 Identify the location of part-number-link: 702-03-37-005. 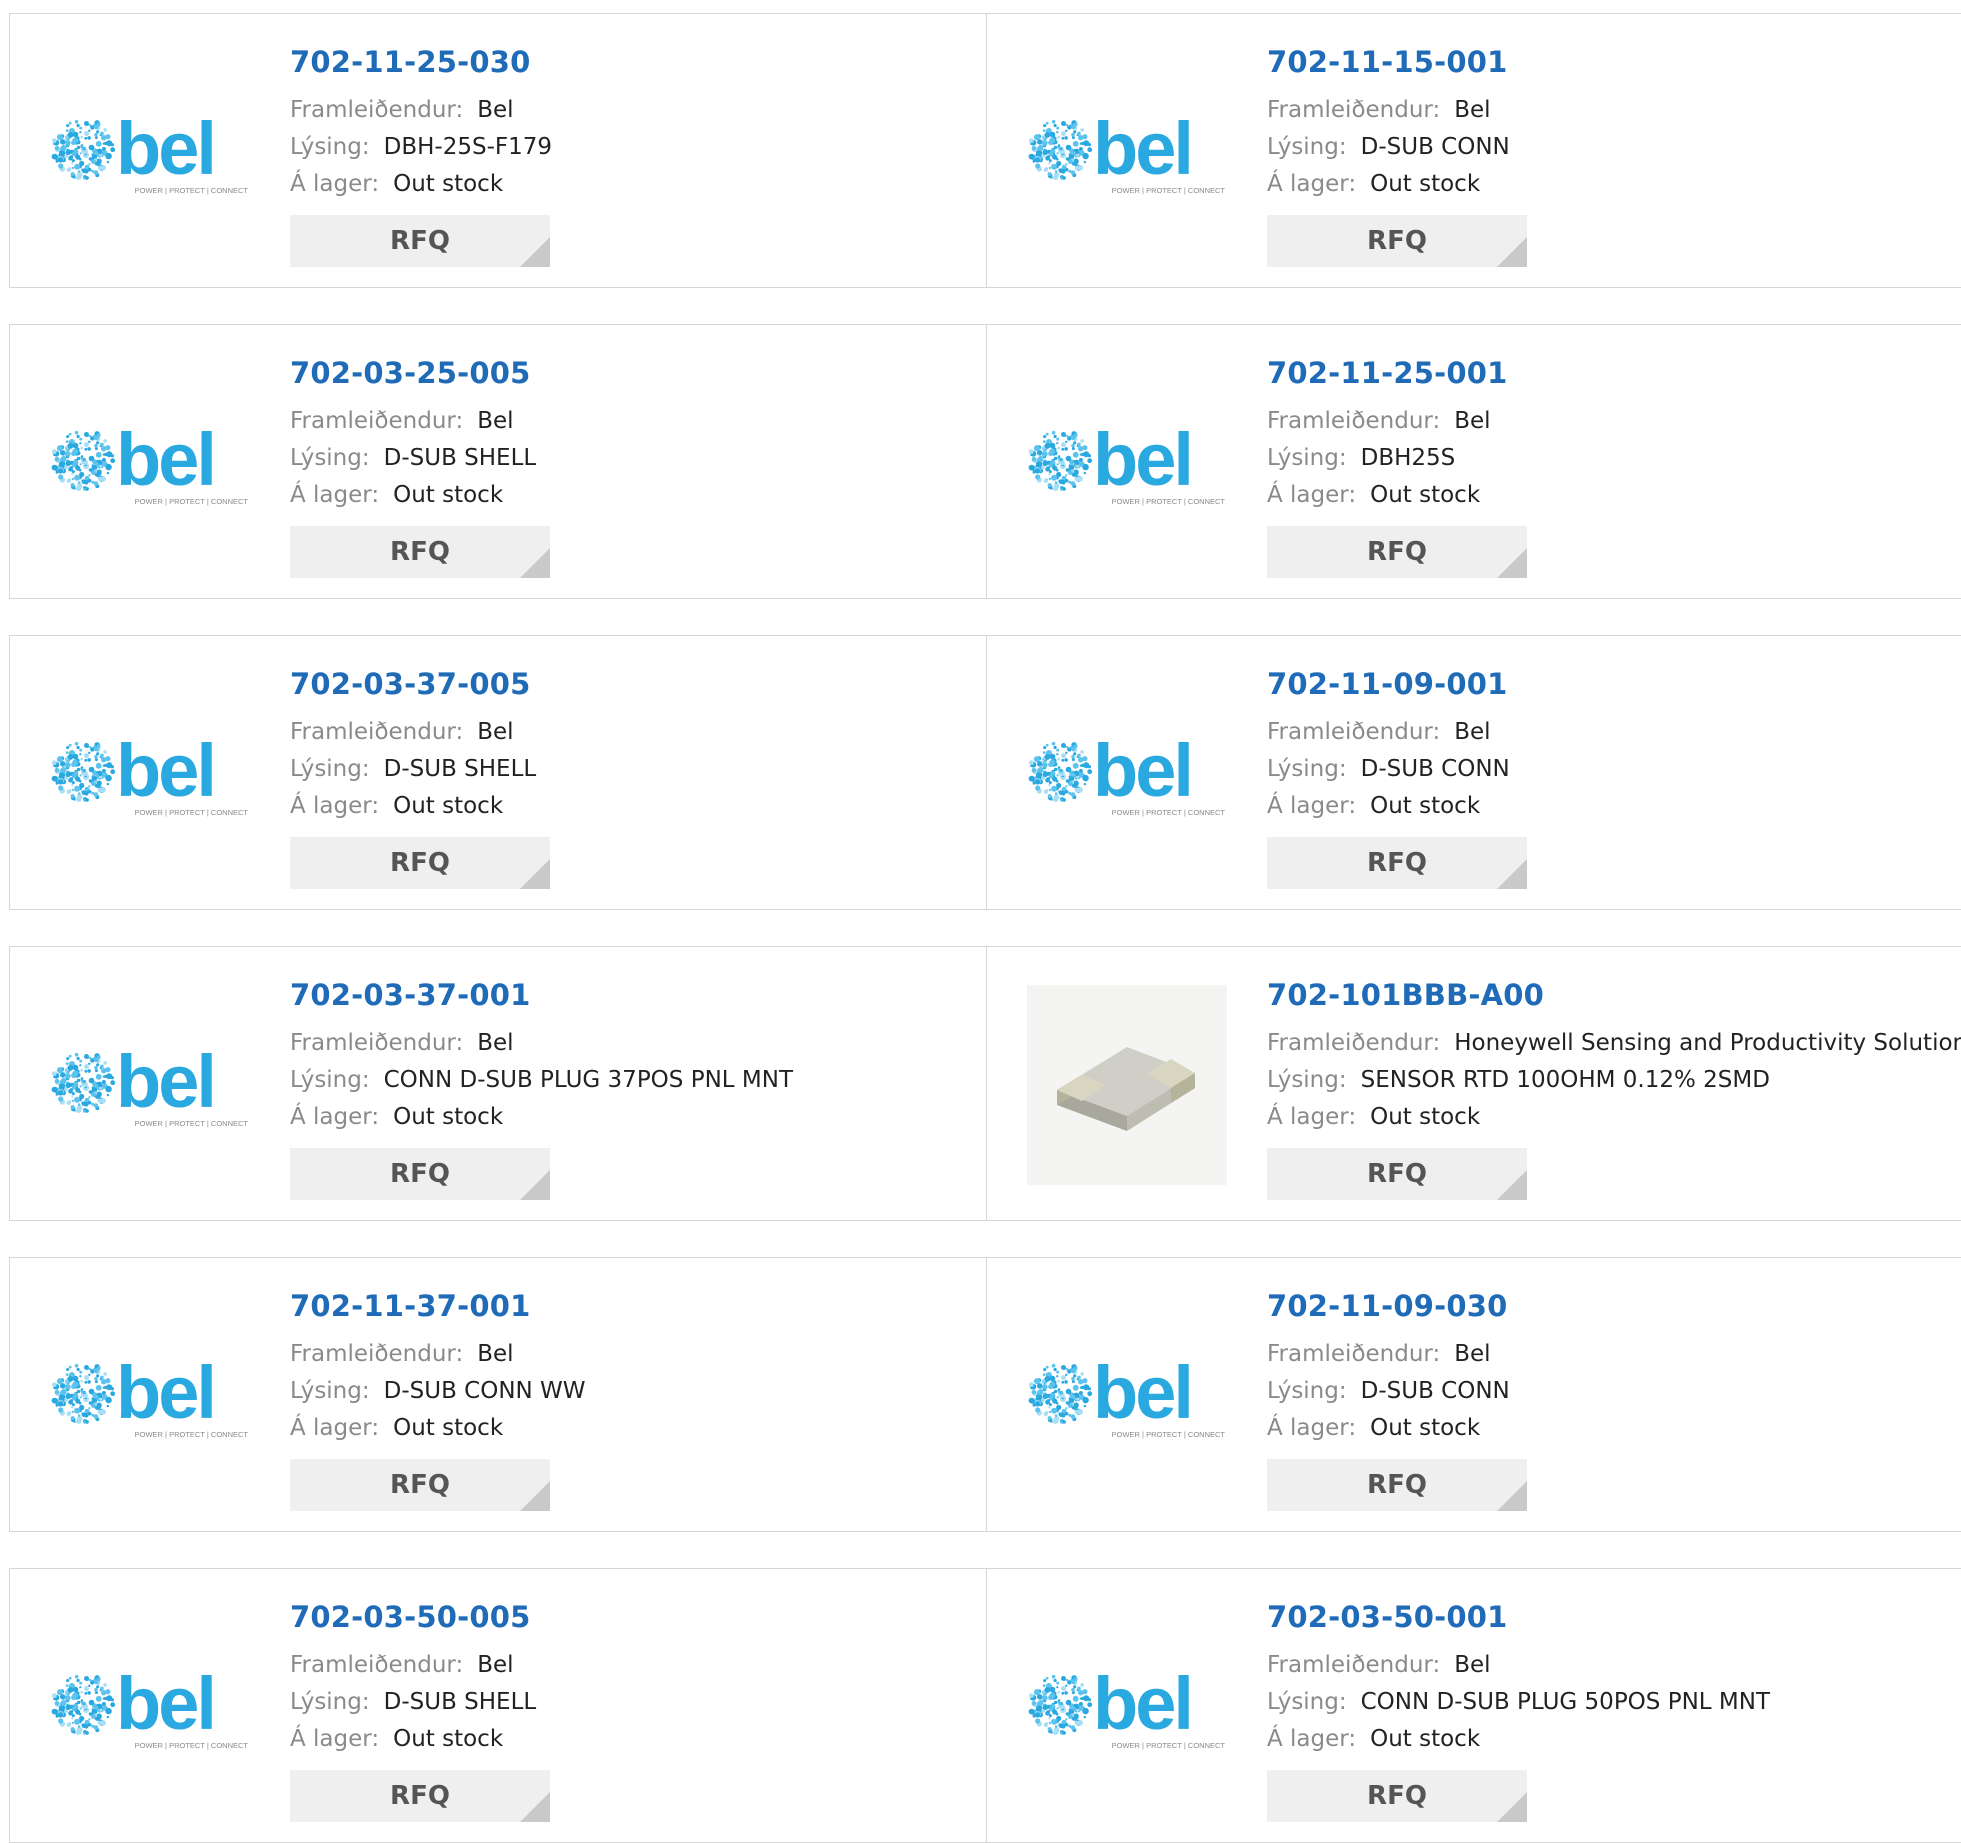
(410, 684).